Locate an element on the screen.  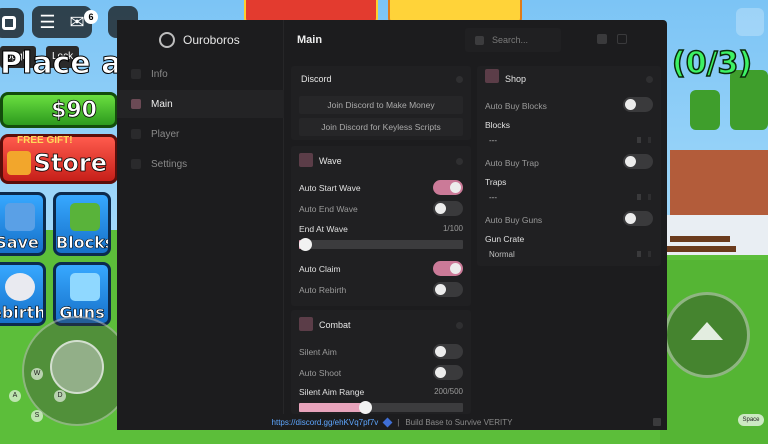
sidebar-item-player: Player is located at coordinates (200, 134).